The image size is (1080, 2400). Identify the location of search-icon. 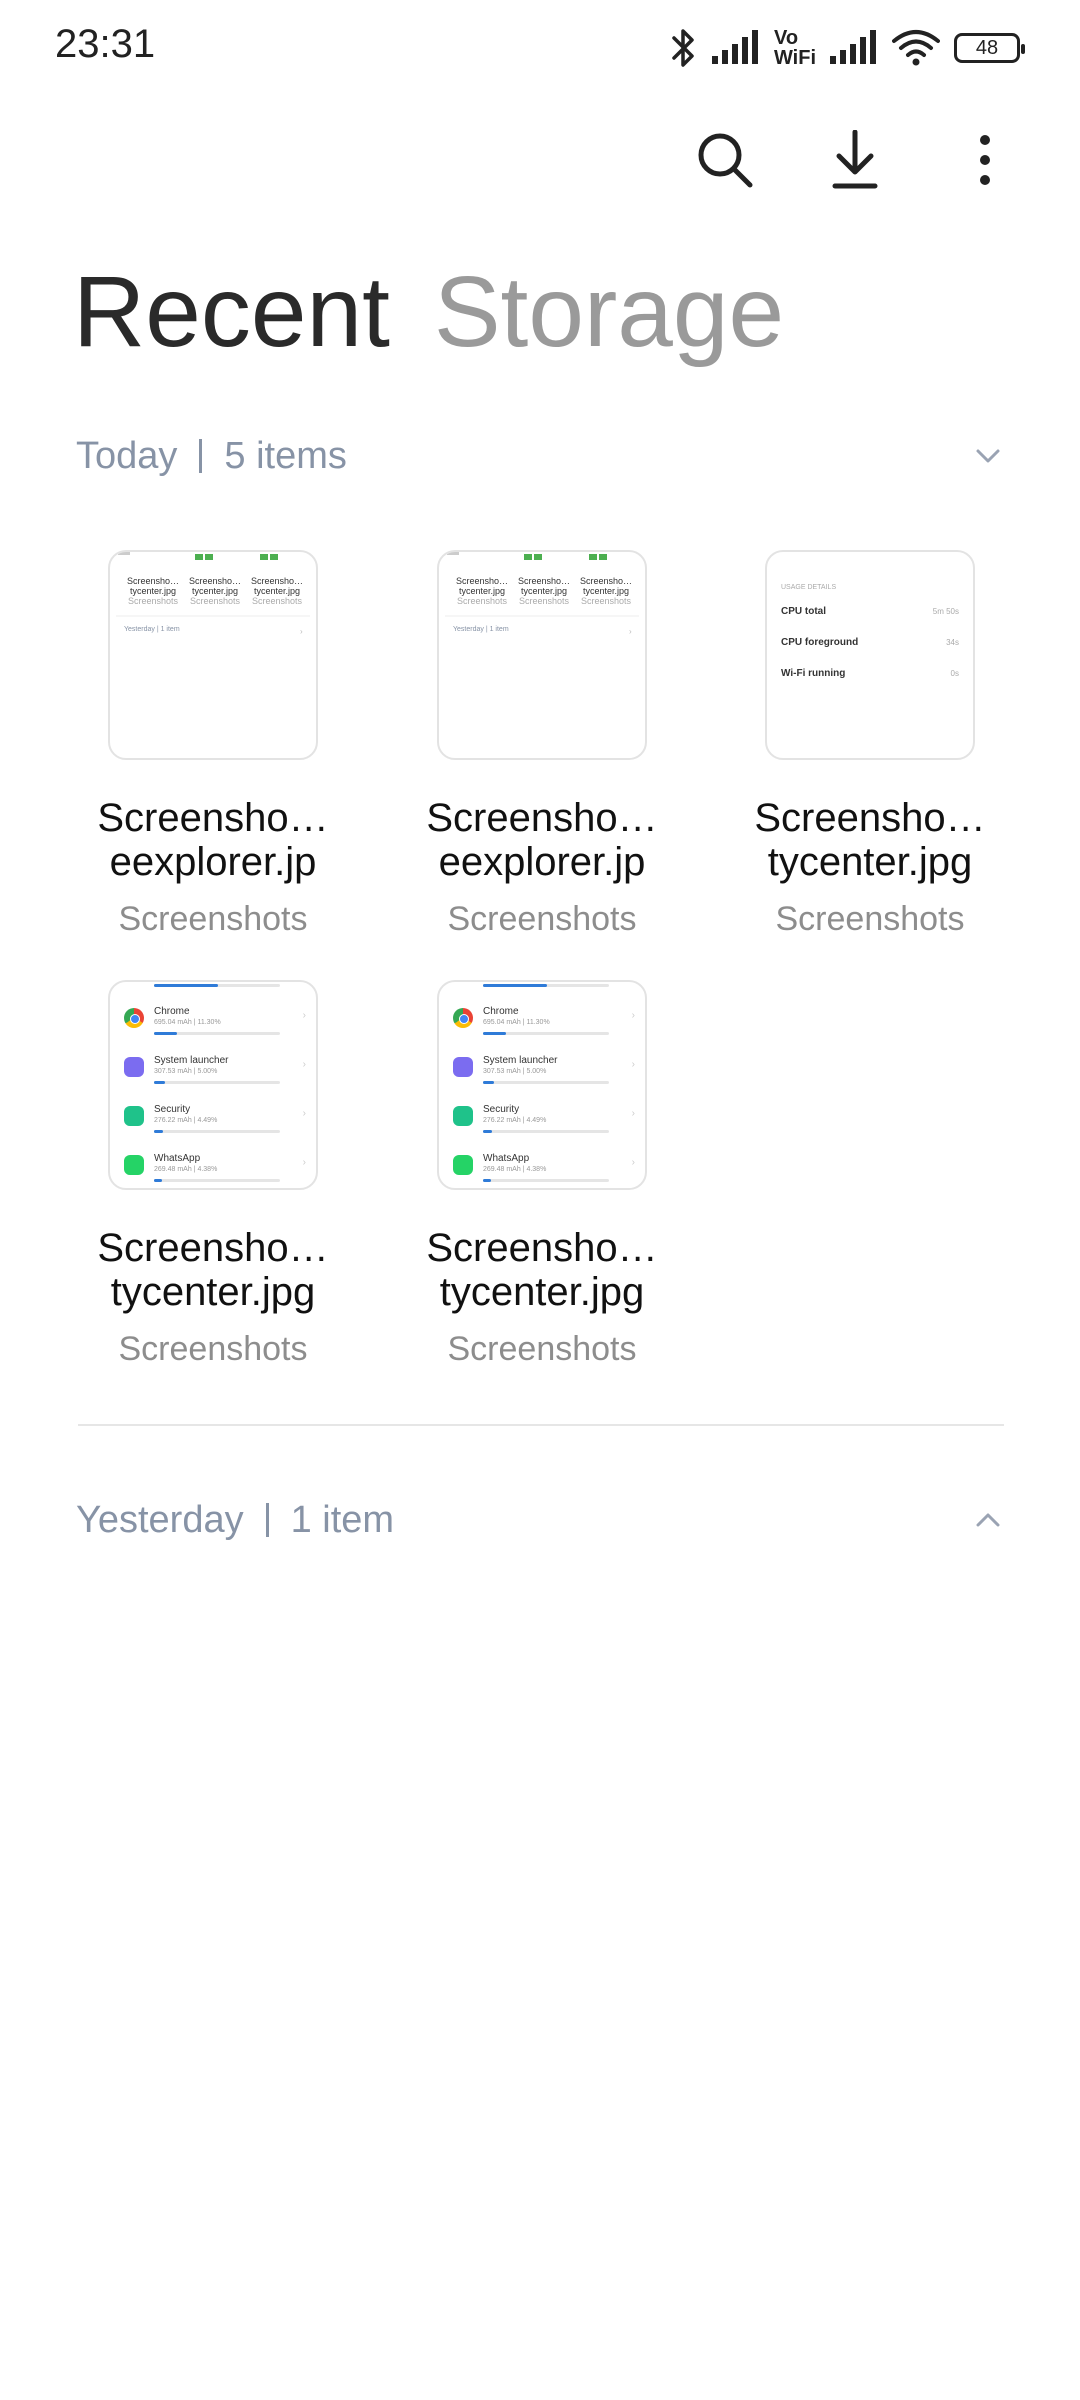
(725, 160).